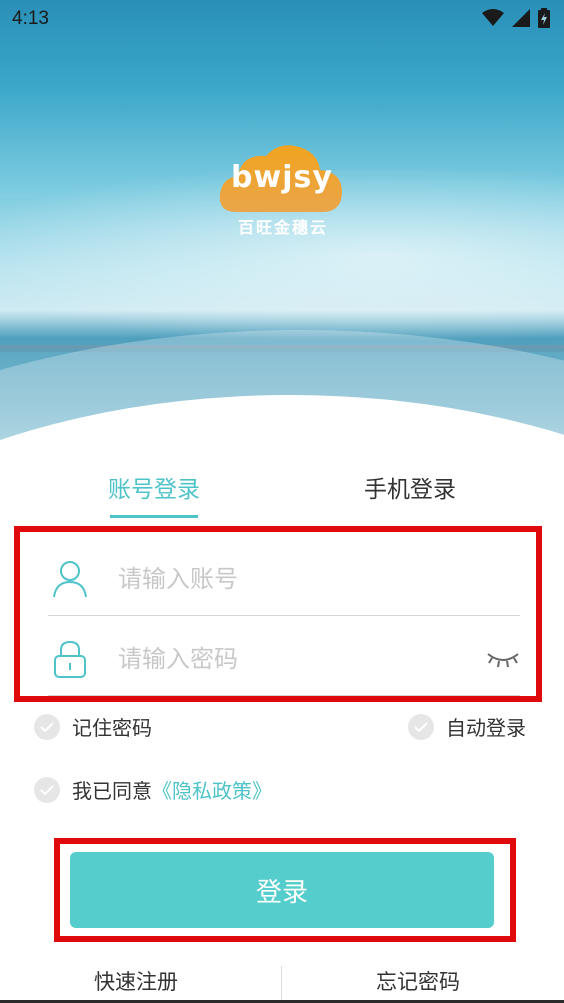  I want to click on forgot-password-link: 忘记密码, so click(418, 981).